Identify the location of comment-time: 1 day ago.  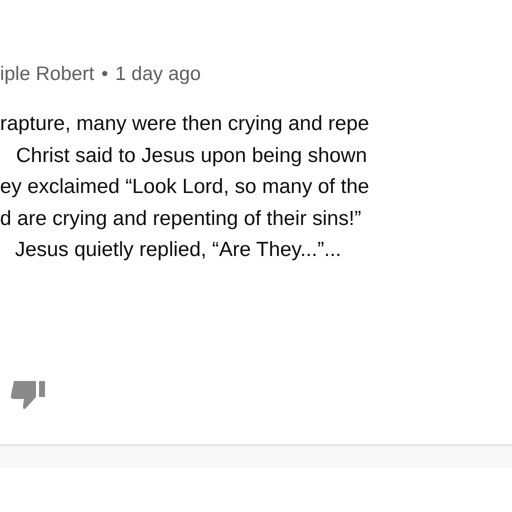
(158, 74).